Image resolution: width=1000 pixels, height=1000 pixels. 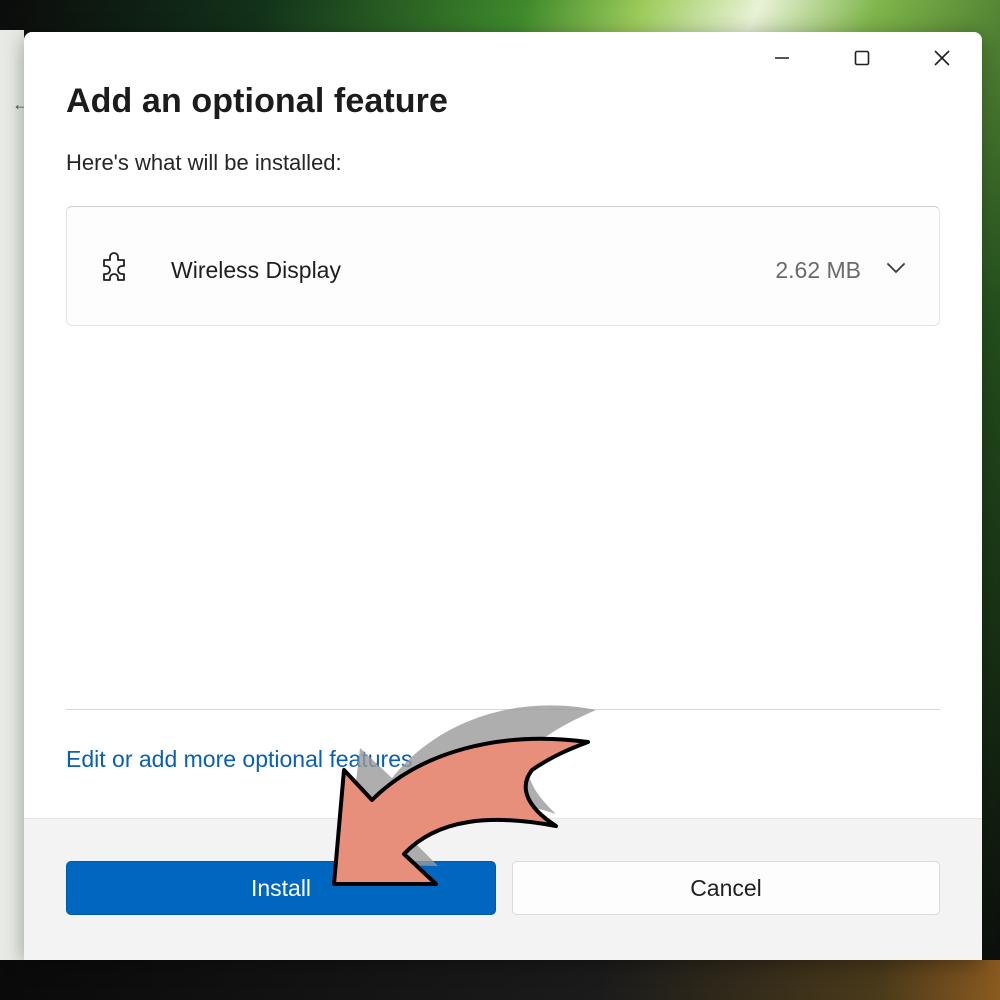 What do you see at coordinates (503, 889) in the screenshot?
I see `dialog-footer: Install Cancel` at bounding box center [503, 889].